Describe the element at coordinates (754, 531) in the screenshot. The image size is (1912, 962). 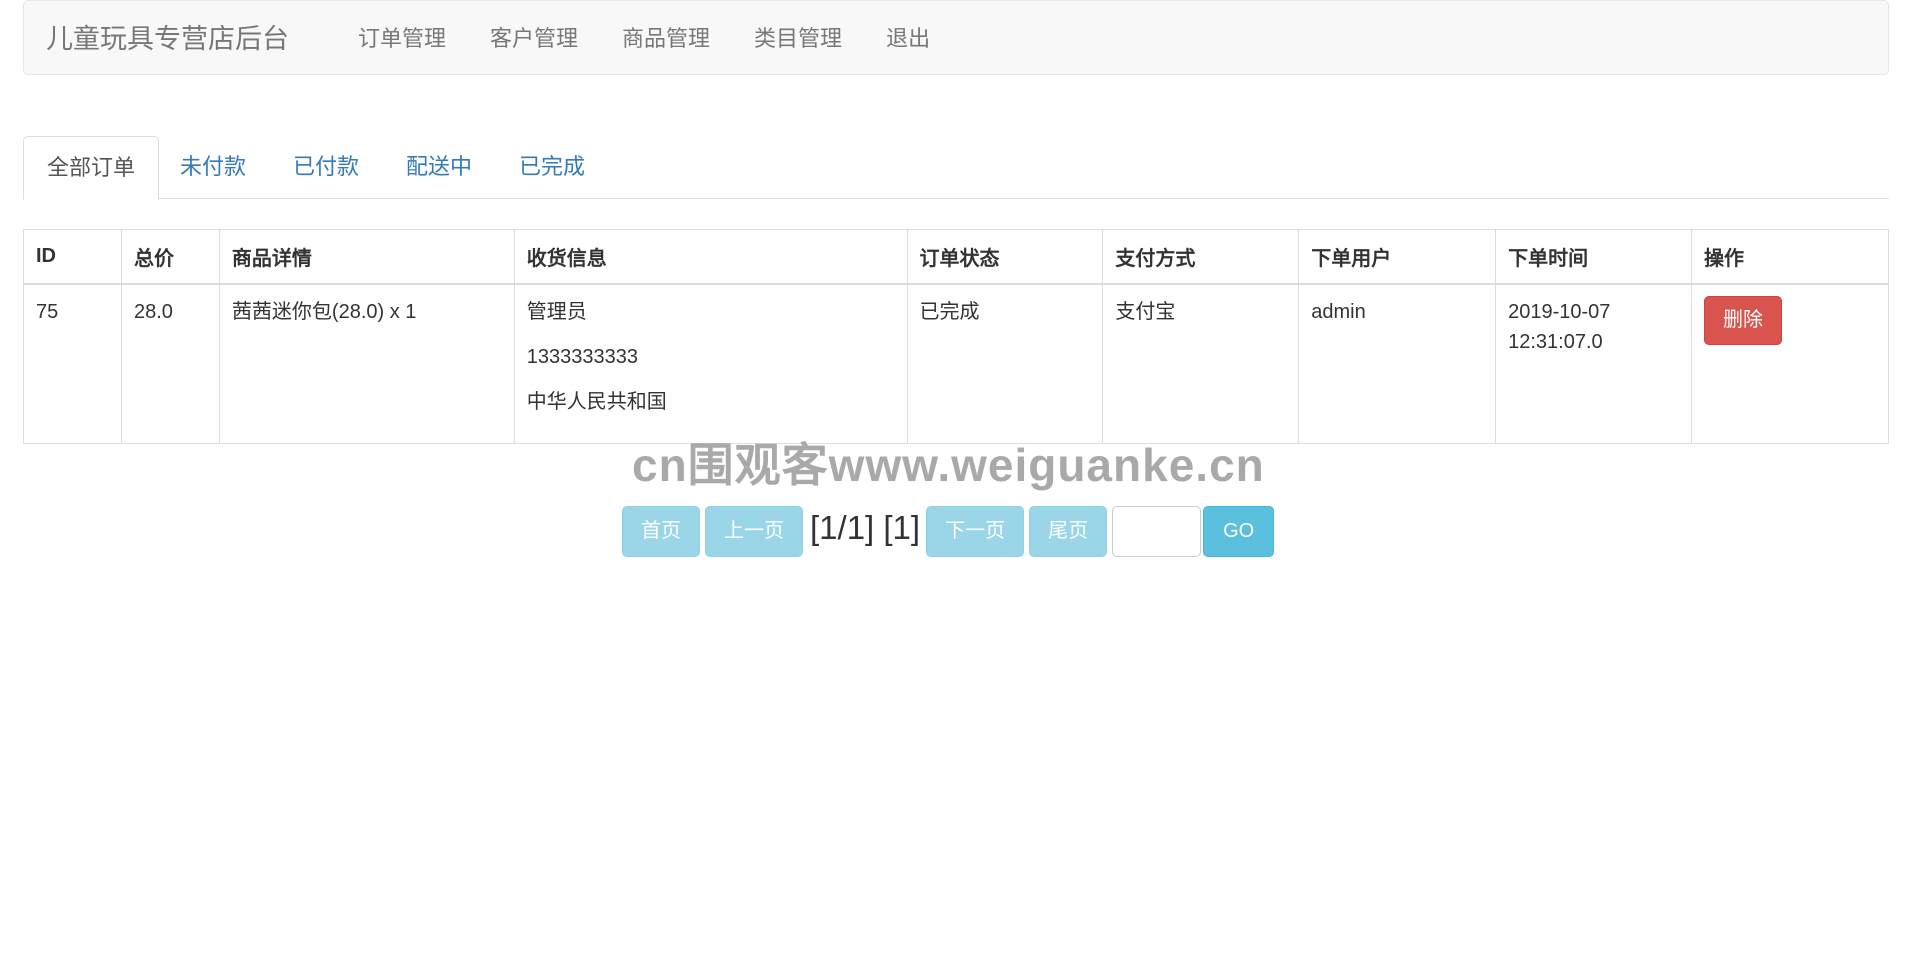
I see `prev-page-button: 上一页` at that location.